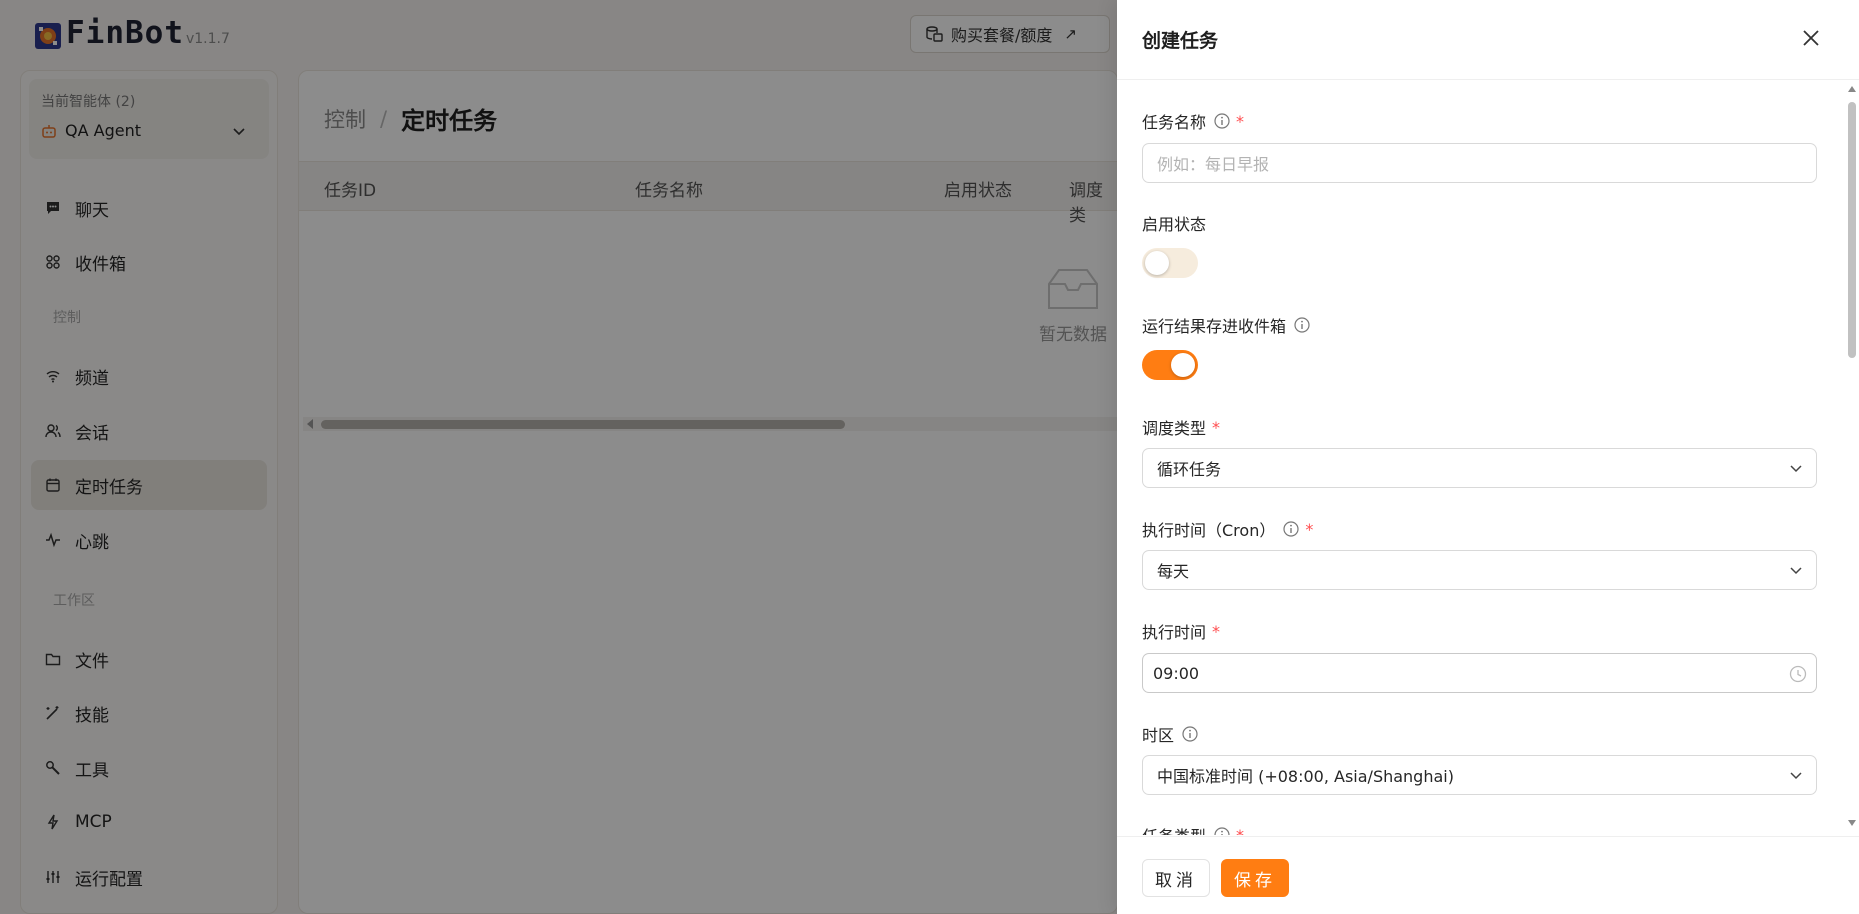 This screenshot has height=914, width=1859. I want to click on timezone-label-text: 时区, so click(1158, 735).